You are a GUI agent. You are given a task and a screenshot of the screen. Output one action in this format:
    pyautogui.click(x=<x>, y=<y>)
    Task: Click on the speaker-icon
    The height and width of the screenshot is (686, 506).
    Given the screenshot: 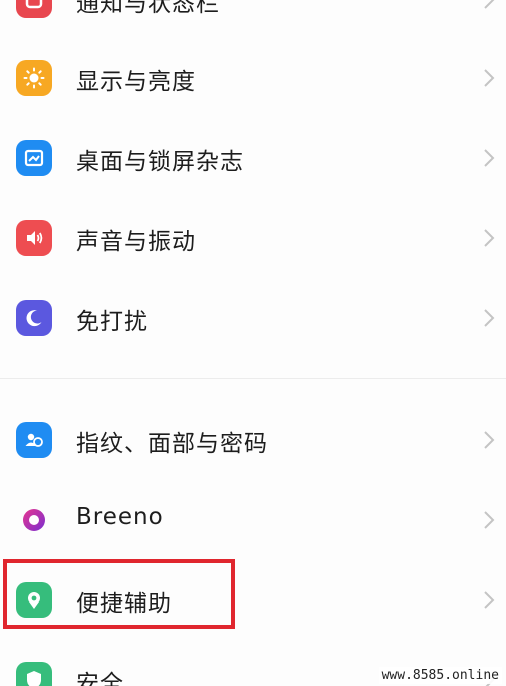 What is the action you would take?
    pyautogui.click(x=34, y=238)
    